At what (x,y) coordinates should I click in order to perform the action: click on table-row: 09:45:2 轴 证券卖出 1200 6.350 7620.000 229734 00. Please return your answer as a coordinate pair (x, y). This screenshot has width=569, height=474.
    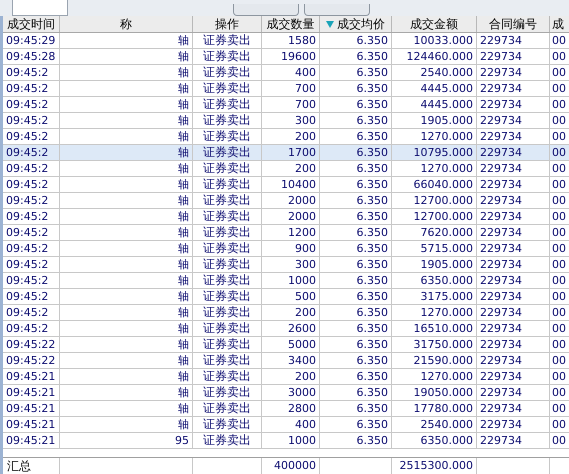
    Looking at the image, I should click on (286, 233).